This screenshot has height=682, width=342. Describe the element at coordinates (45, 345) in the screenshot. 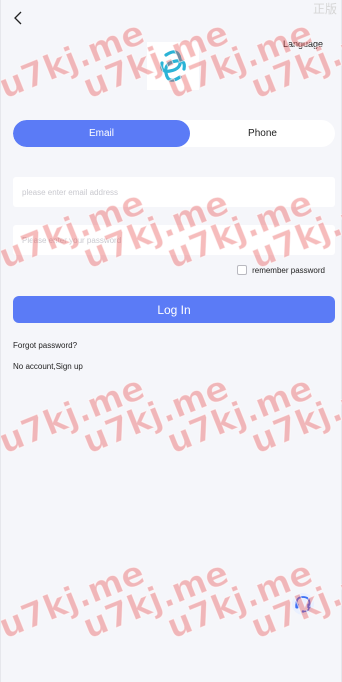

I see `forgot-password-link: Forgot password?` at that location.